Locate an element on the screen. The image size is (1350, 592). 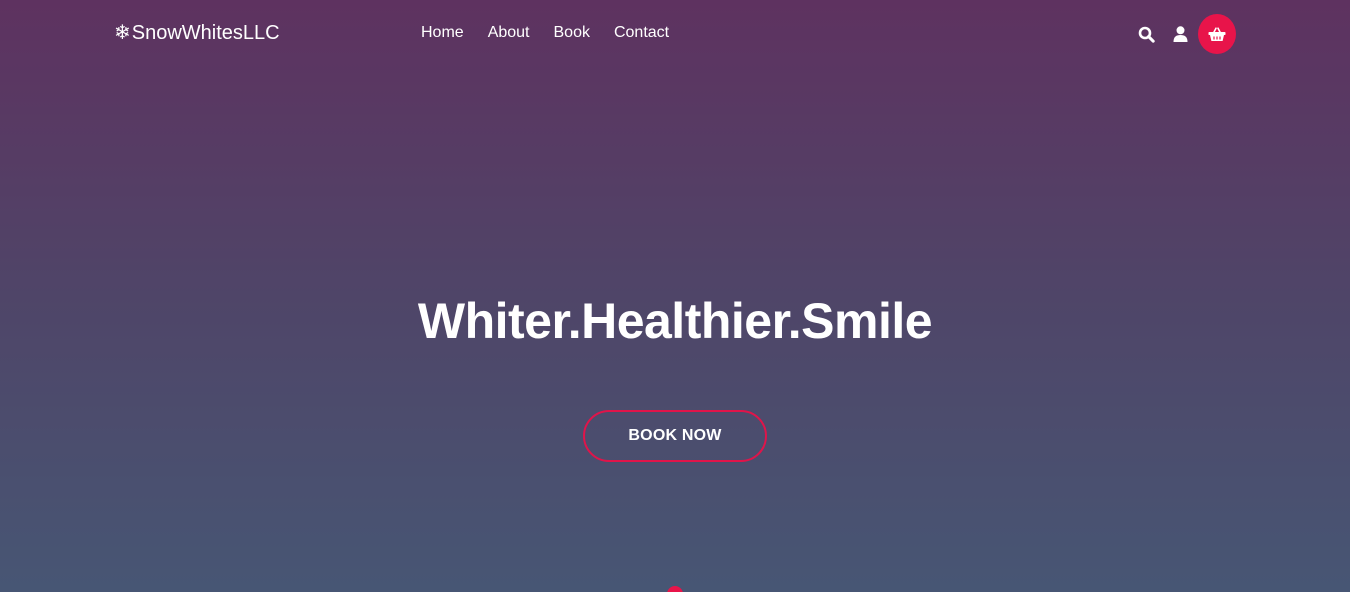
top-navbar: ❄ SnowWhitesLLC Home About Book Contact is located at coordinates (675, 34).